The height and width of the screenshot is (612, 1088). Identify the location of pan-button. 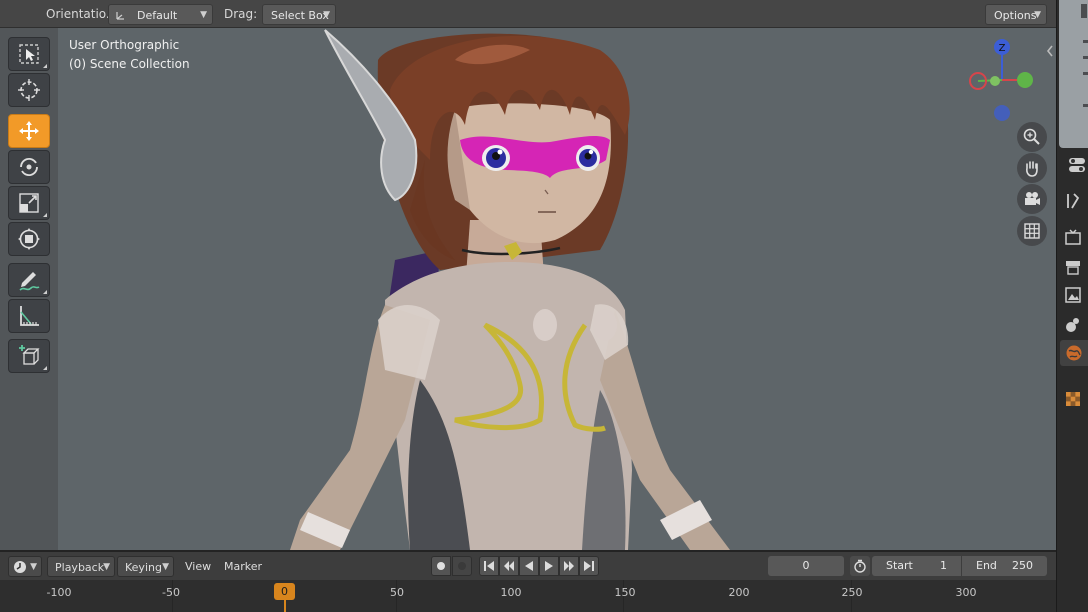
(1032, 168).